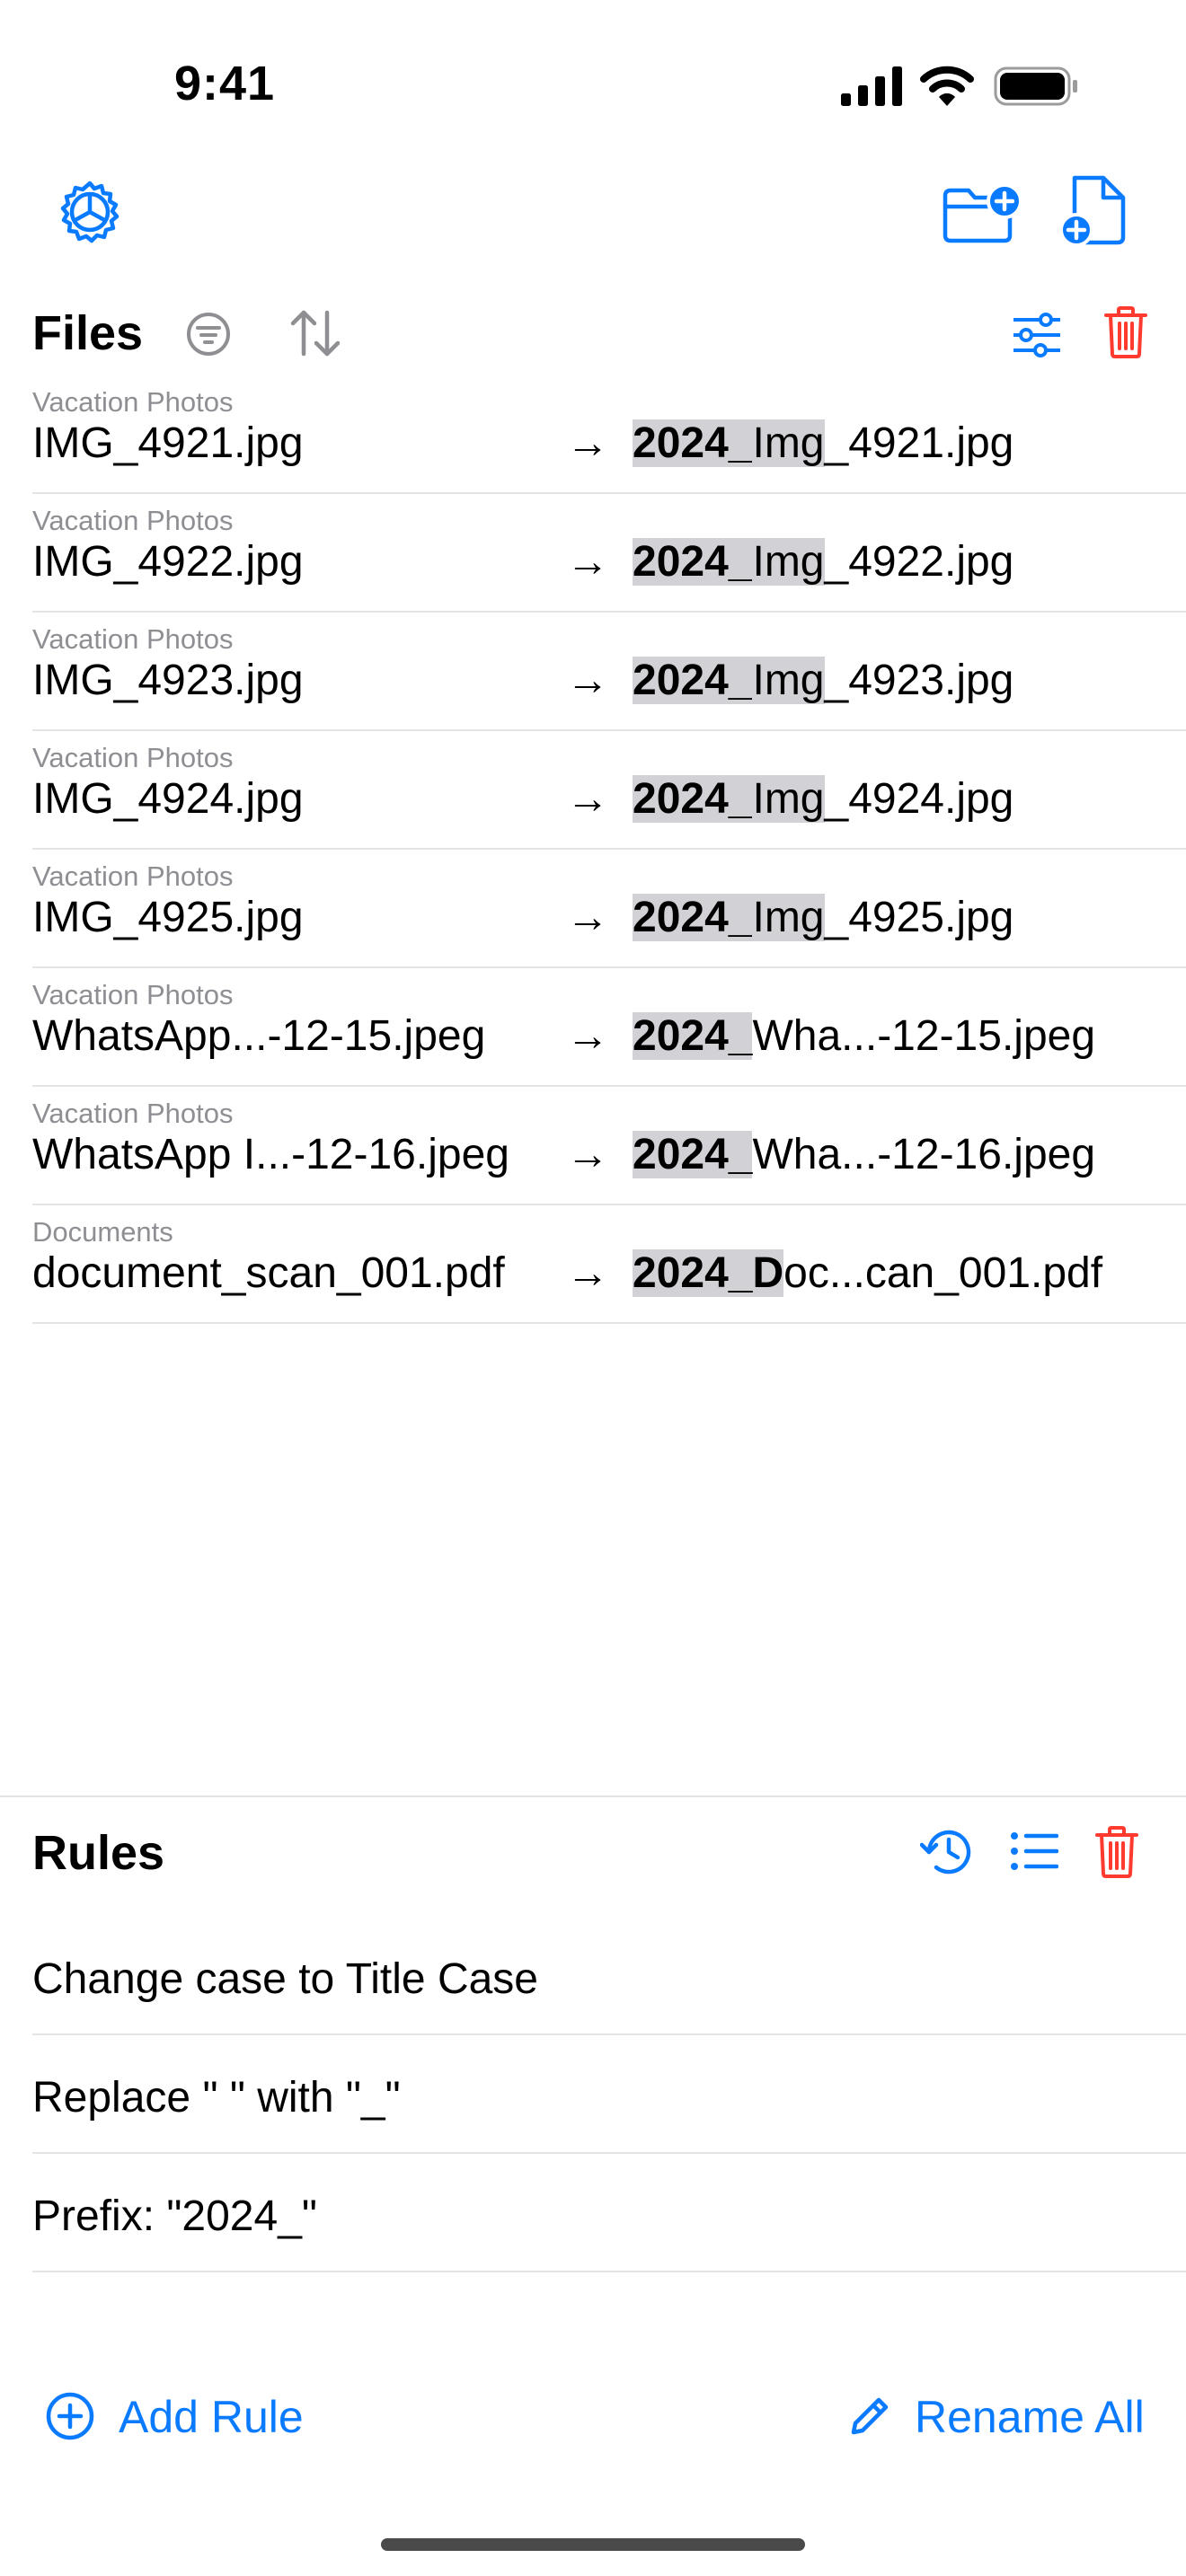  Describe the element at coordinates (1030, 2417) in the screenshot. I see `rename-all-label: Rename All` at that location.